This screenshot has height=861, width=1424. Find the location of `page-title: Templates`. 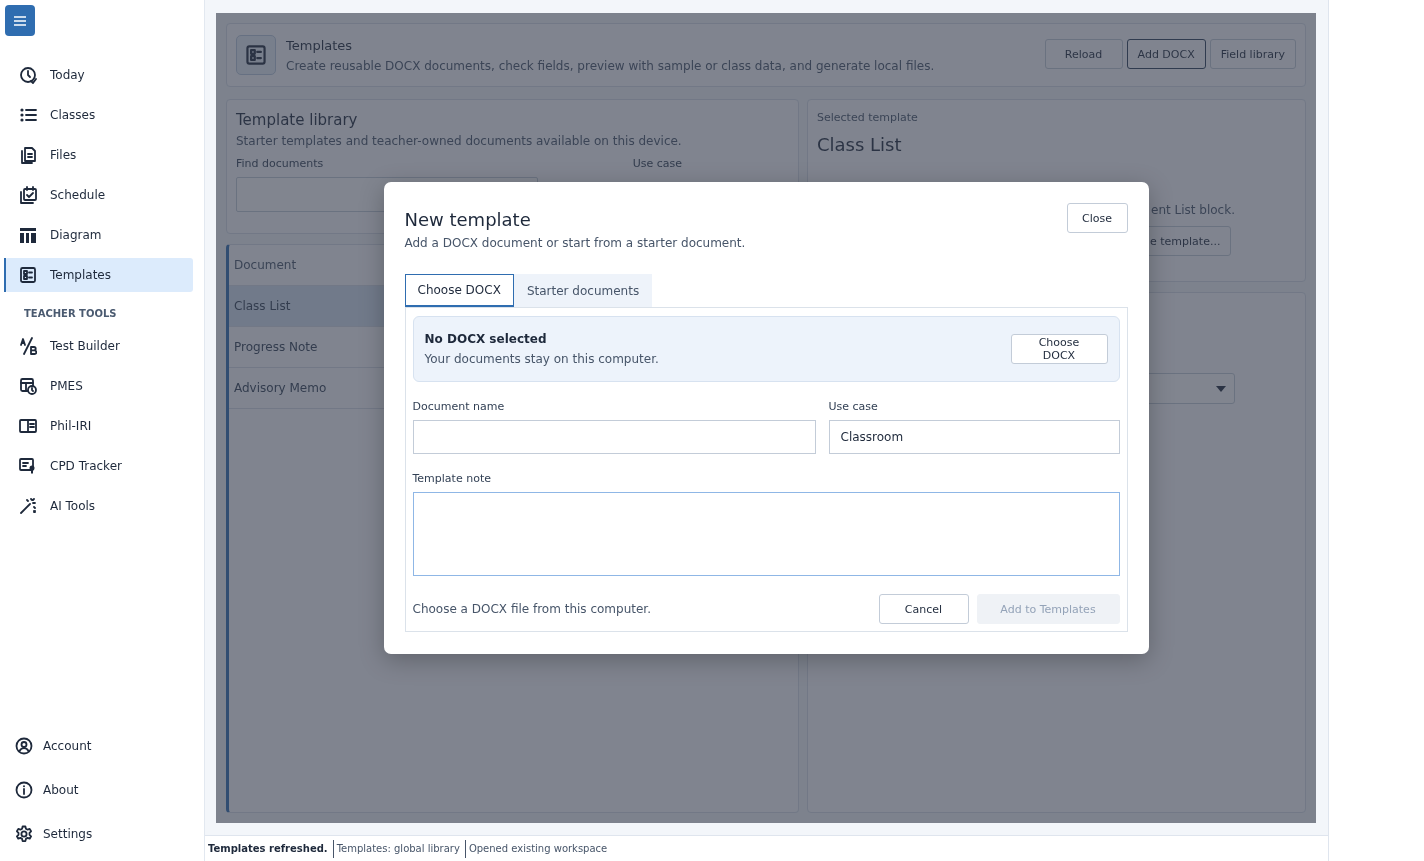

page-title: Templates is located at coordinates (320, 45).